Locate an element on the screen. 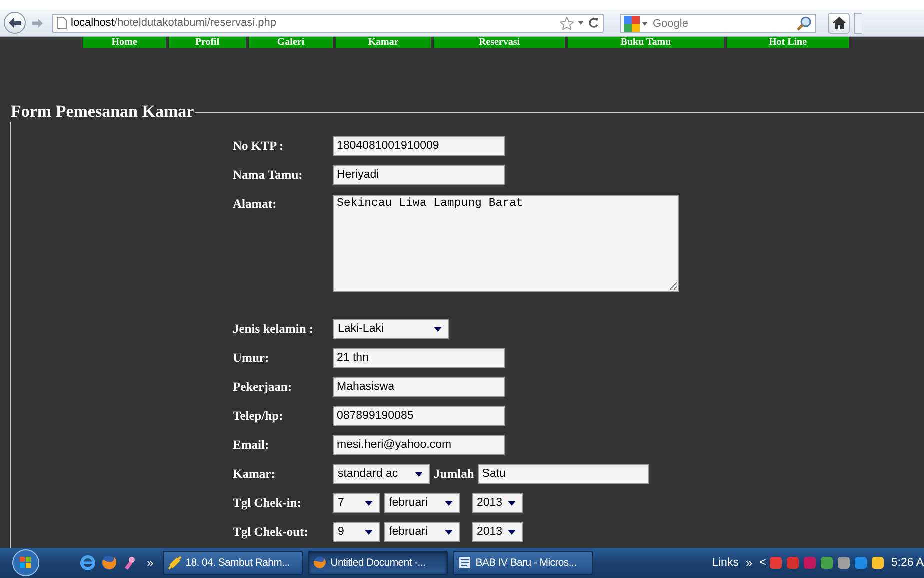 Image resolution: width=924 pixels, height=578 pixels. clock: 5:26 A is located at coordinates (907, 563).